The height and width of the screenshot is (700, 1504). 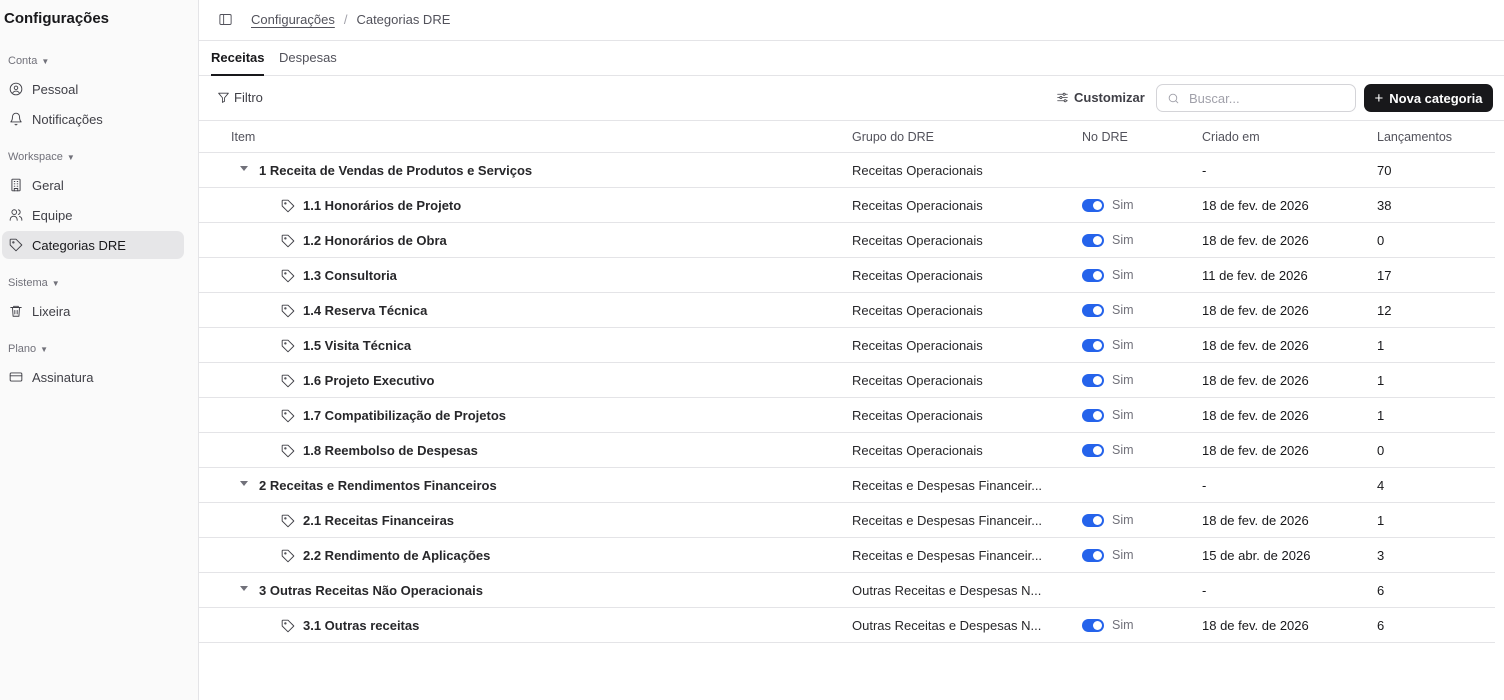 What do you see at coordinates (93, 377) in the screenshot?
I see `sidebar-item-assinatura: Assinatura` at bounding box center [93, 377].